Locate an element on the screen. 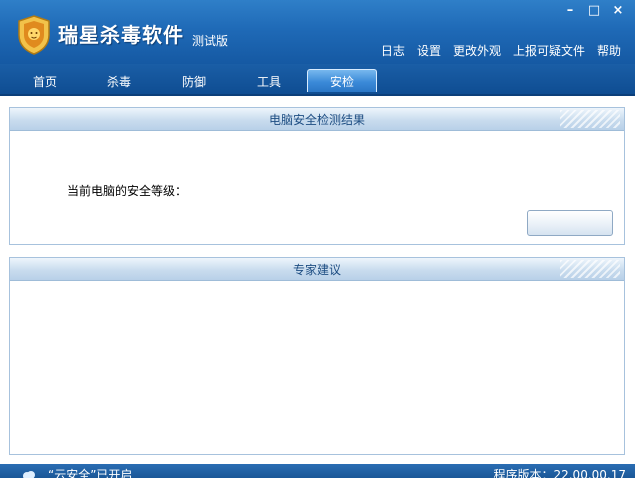 The height and width of the screenshot is (478, 635). security-result-header: 电脑安全检测结果 is located at coordinates (317, 119).